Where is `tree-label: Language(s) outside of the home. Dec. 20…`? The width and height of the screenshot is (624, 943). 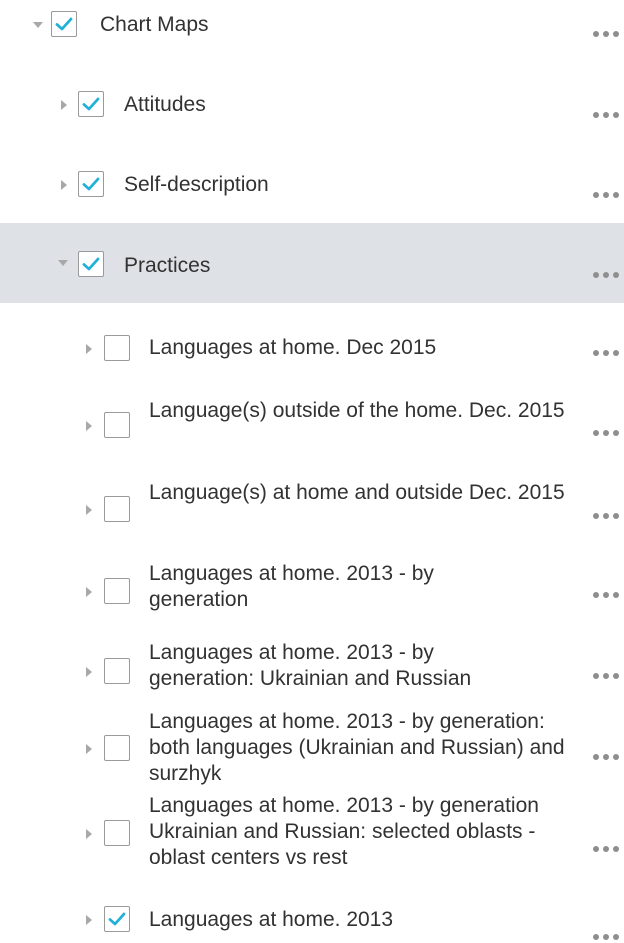
tree-label: Language(s) outside of the home. Dec. 20… is located at coordinates (357, 410).